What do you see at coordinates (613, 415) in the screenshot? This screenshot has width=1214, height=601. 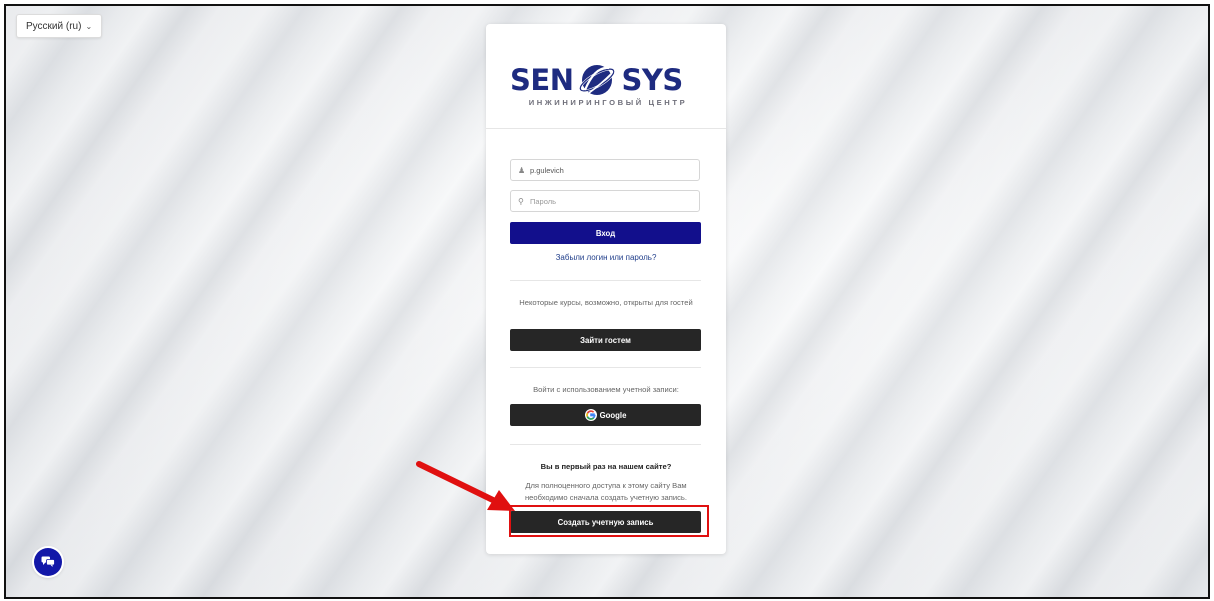 I see `google-label: Google` at bounding box center [613, 415].